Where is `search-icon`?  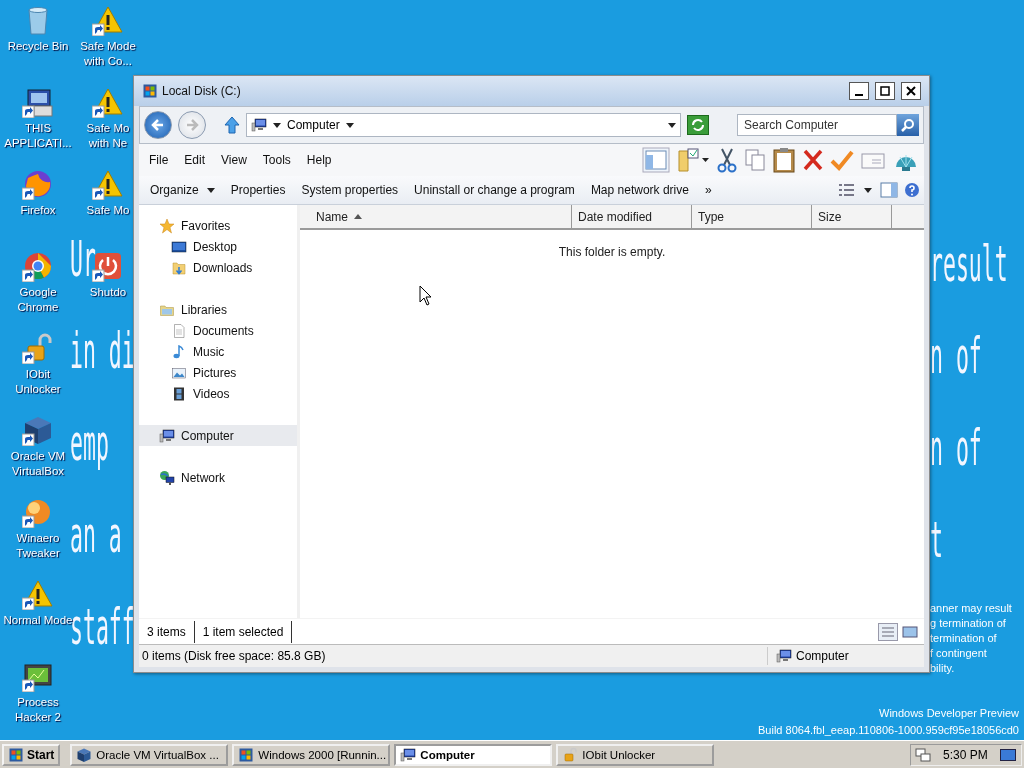
search-icon is located at coordinates (908, 125).